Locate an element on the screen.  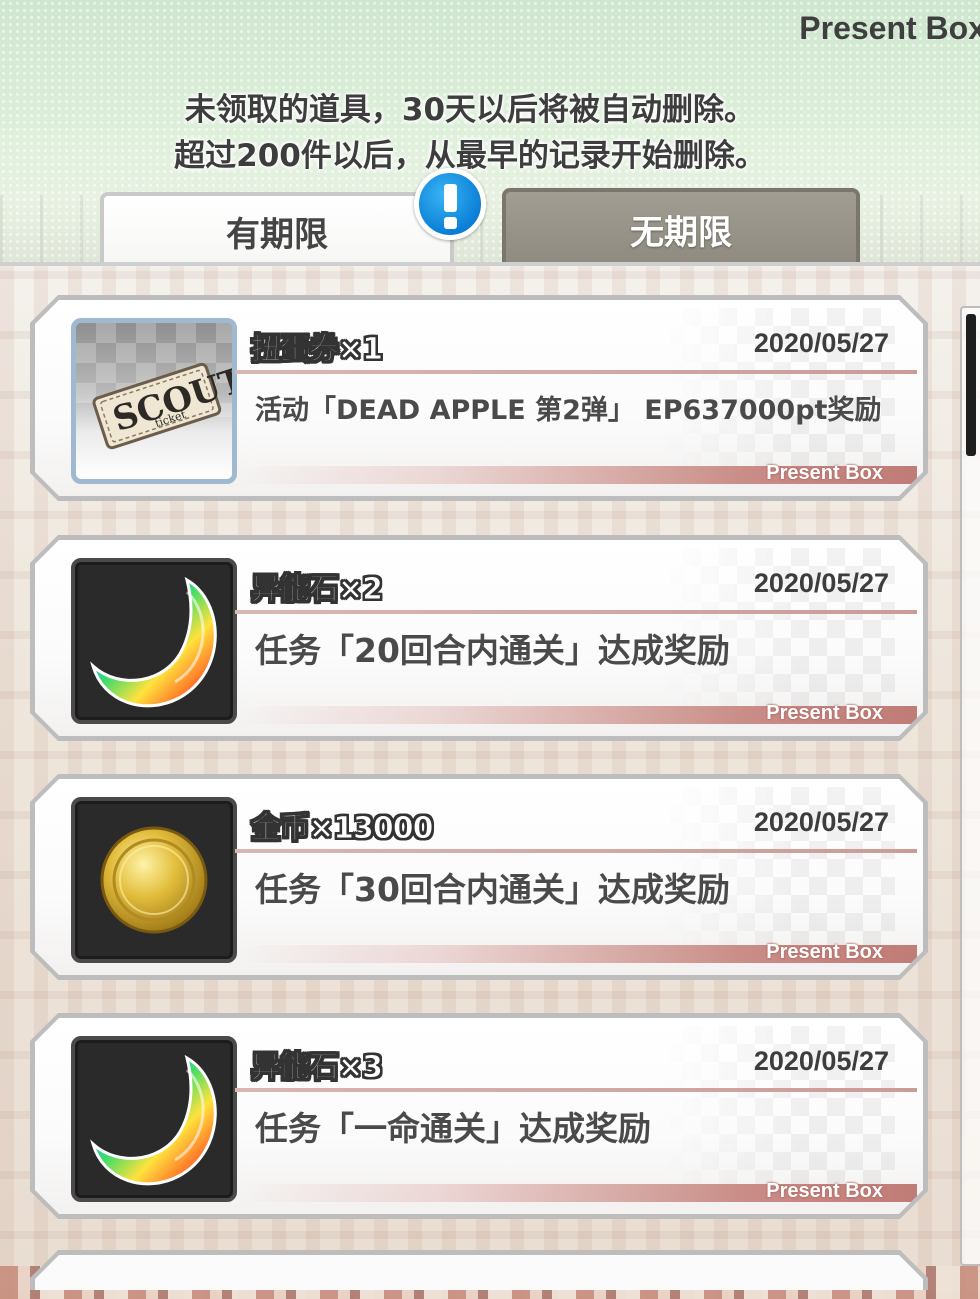
present-description: 任务「30回合内通关」达成奖励 is located at coordinates (492, 889).